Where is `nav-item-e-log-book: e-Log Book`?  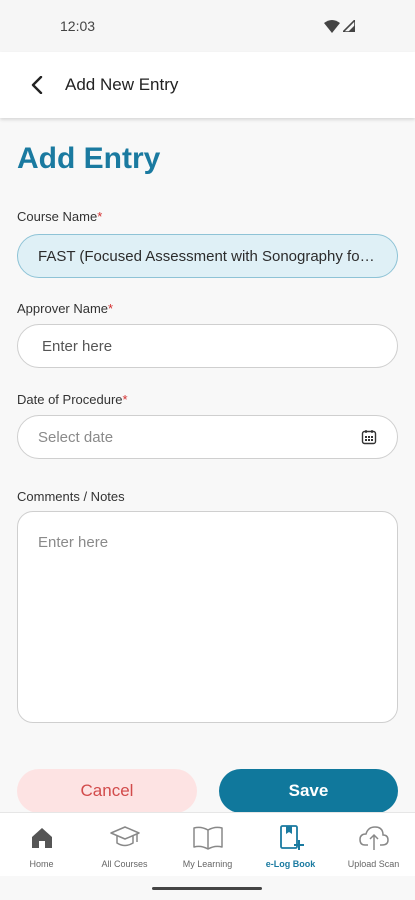
nav-item-e-log-book: e-Log Book is located at coordinates (290, 844).